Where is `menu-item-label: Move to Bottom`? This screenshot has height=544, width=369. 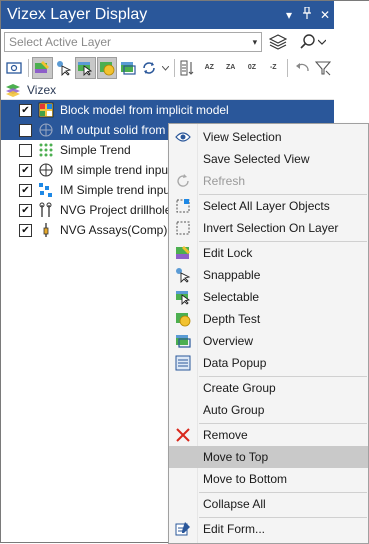 menu-item-label: Move to Bottom is located at coordinates (245, 479).